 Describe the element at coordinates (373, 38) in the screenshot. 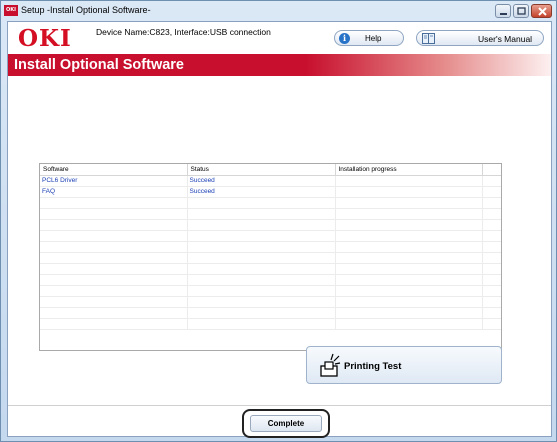

I see `help-button-label: Help` at that location.